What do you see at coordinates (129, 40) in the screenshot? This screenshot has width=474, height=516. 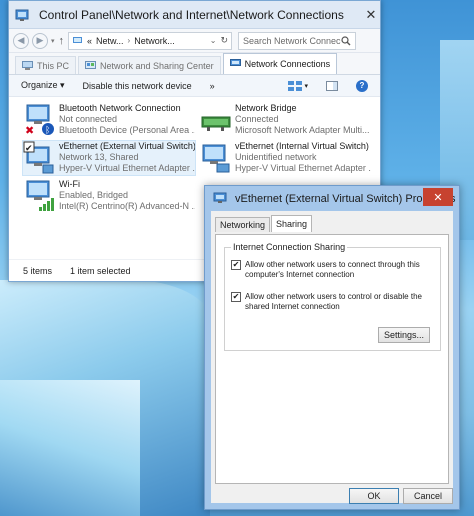 I see `chevron-right-icon: ›` at bounding box center [129, 40].